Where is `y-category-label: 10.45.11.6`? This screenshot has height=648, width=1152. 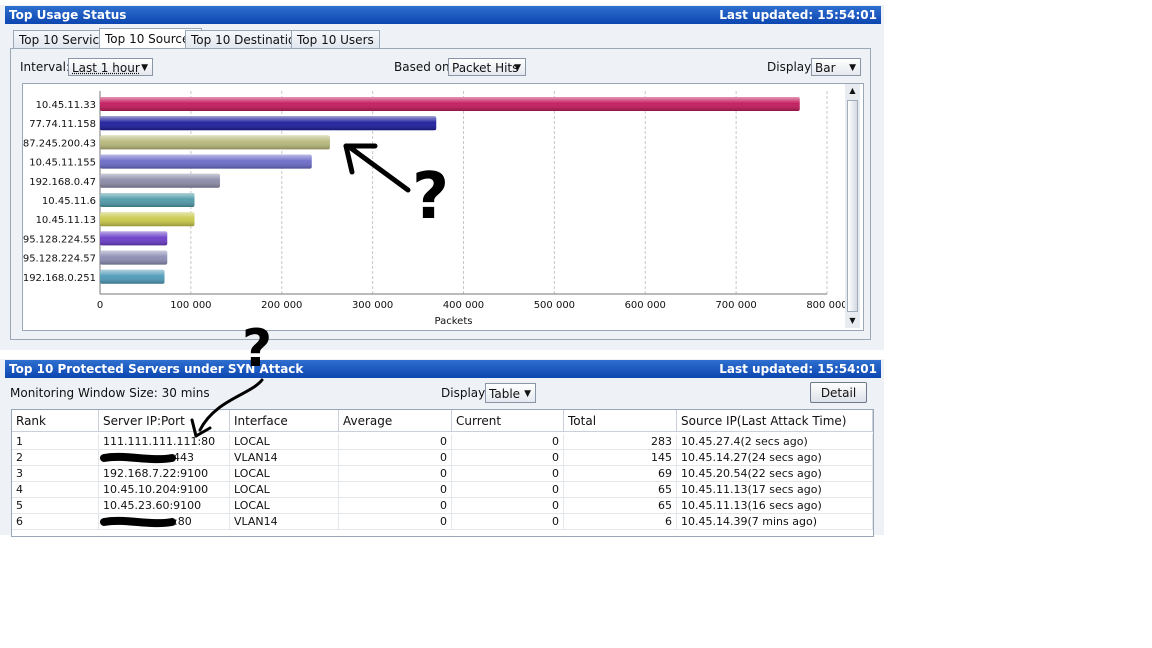 y-category-label: 10.45.11.6 is located at coordinates (69, 201).